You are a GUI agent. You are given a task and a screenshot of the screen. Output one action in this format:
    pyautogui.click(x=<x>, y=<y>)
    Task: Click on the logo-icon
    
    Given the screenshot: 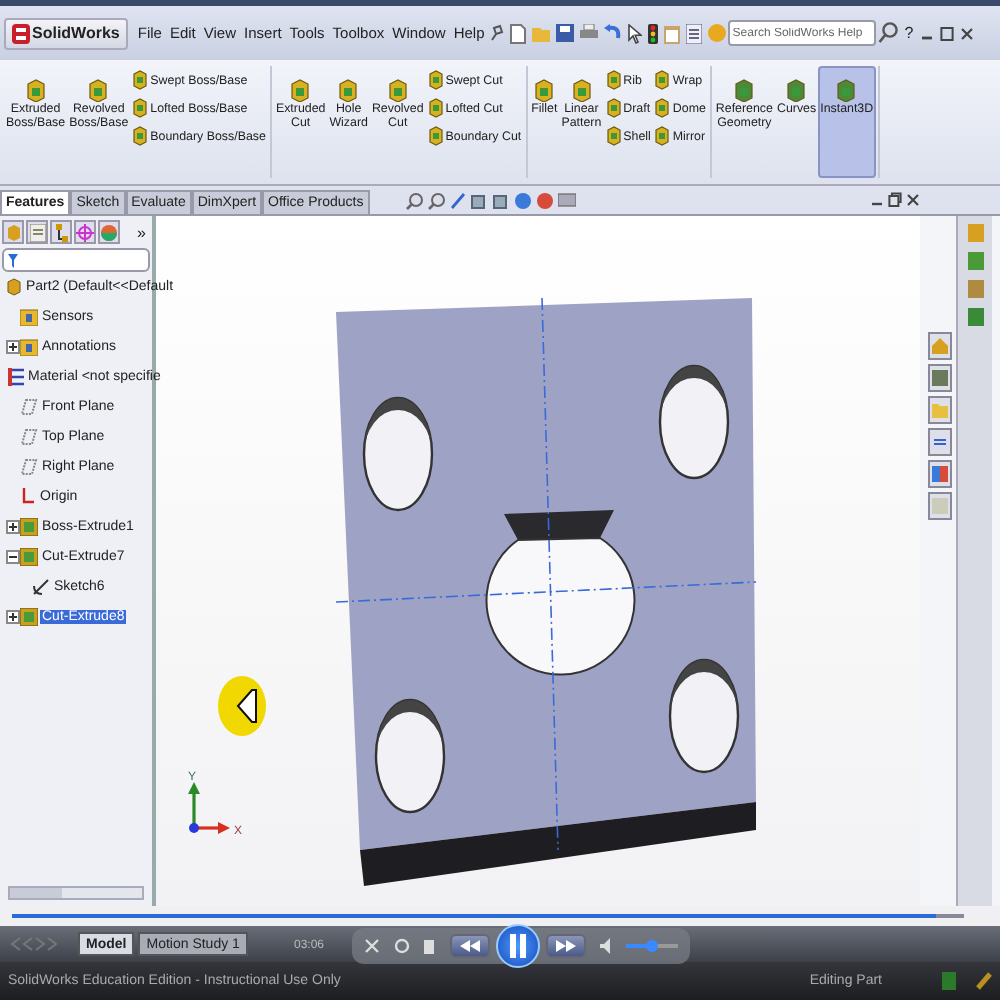 What is the action you would take?
    pyautogui.click(x=21, y=33)
    